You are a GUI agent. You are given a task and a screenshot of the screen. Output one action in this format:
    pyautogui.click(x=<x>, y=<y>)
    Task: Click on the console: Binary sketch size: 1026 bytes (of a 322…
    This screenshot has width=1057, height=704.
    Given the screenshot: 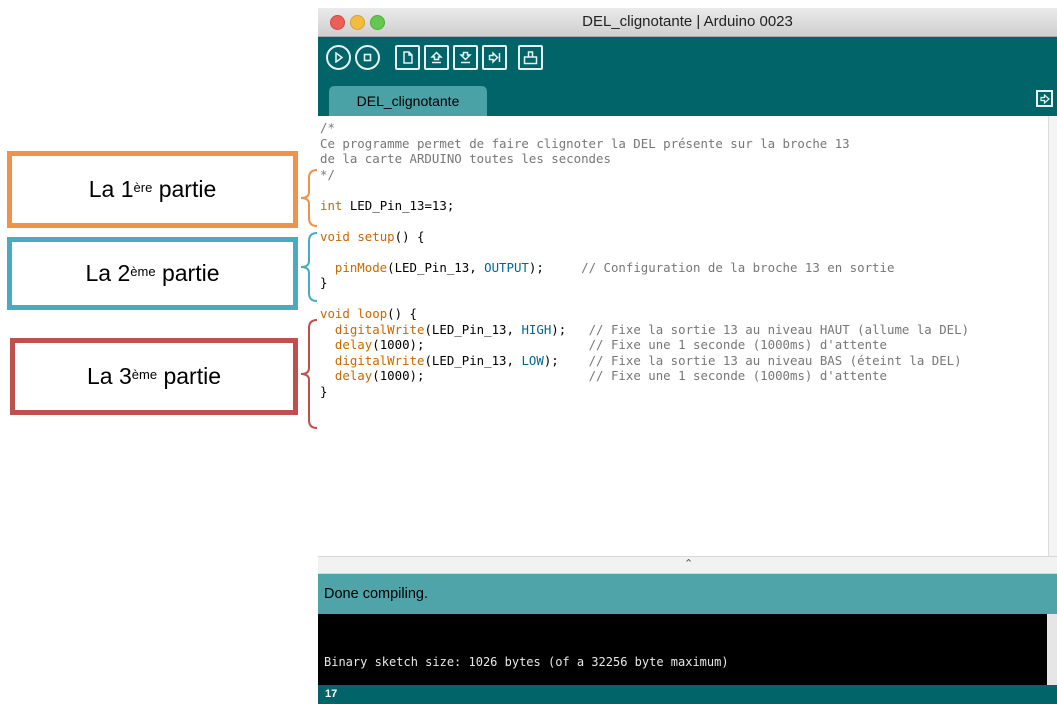 What is the action you would take?
    pyautogui.click(x=687, y=649)
    